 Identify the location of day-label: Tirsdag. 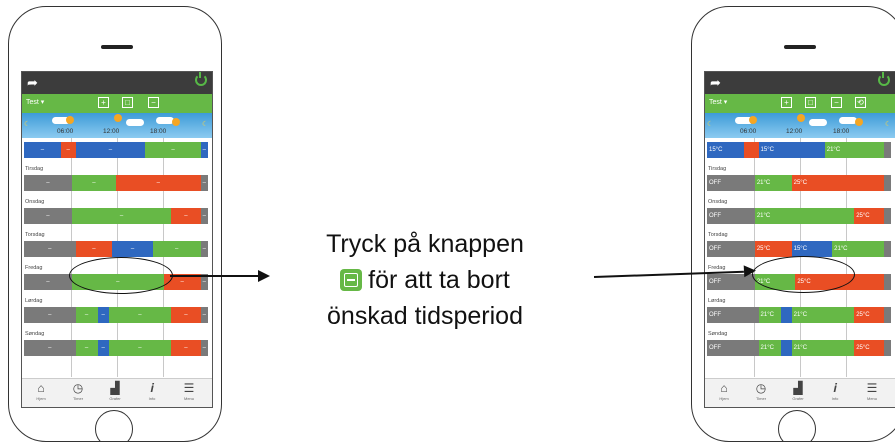
(34, 169).